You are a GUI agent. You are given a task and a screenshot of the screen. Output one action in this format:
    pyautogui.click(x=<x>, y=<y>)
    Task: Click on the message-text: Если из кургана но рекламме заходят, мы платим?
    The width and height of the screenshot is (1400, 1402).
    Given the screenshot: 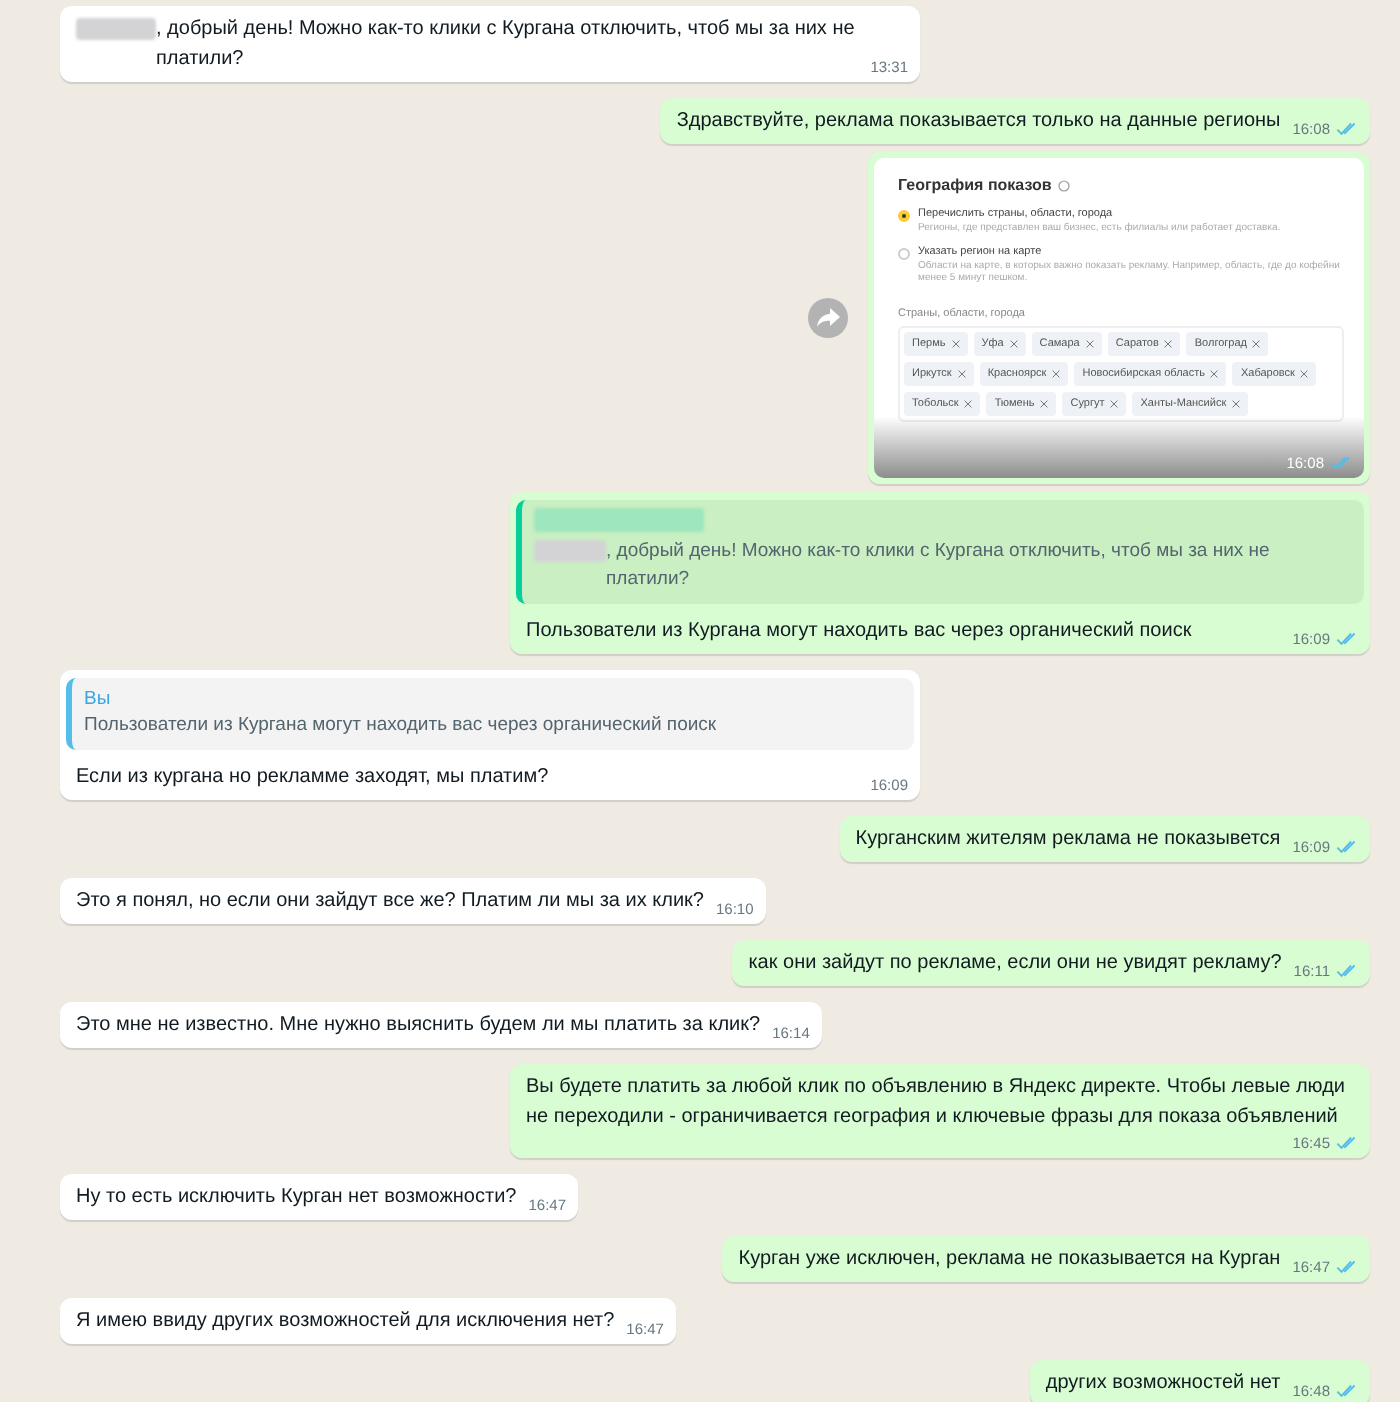 What is the action you would take?
    pyautogui.click(x=313, y=778)
    